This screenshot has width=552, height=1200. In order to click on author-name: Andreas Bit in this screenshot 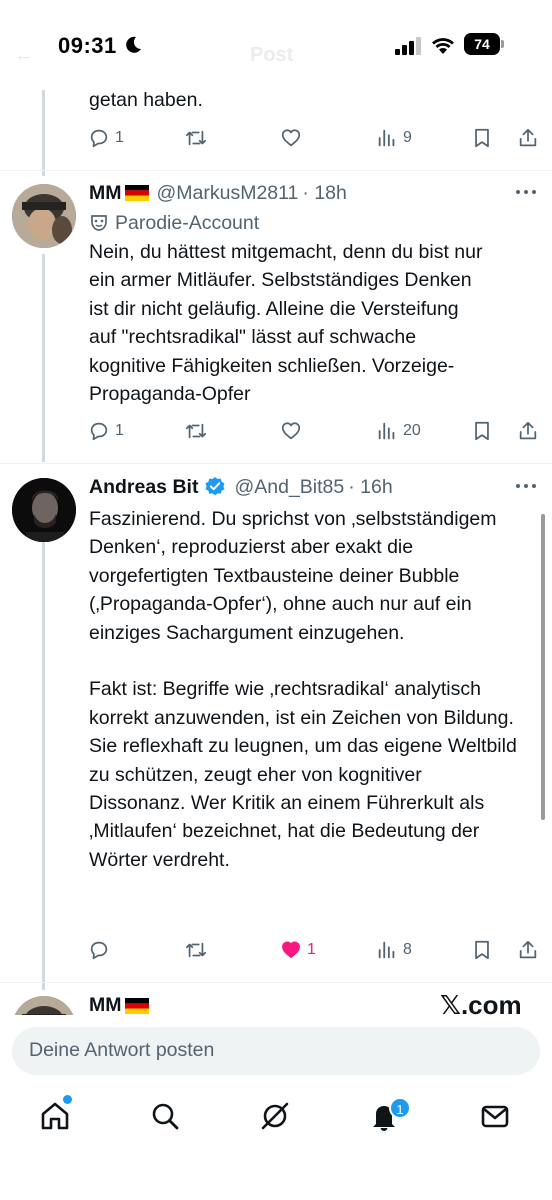, I will do `click(143, 487)`.